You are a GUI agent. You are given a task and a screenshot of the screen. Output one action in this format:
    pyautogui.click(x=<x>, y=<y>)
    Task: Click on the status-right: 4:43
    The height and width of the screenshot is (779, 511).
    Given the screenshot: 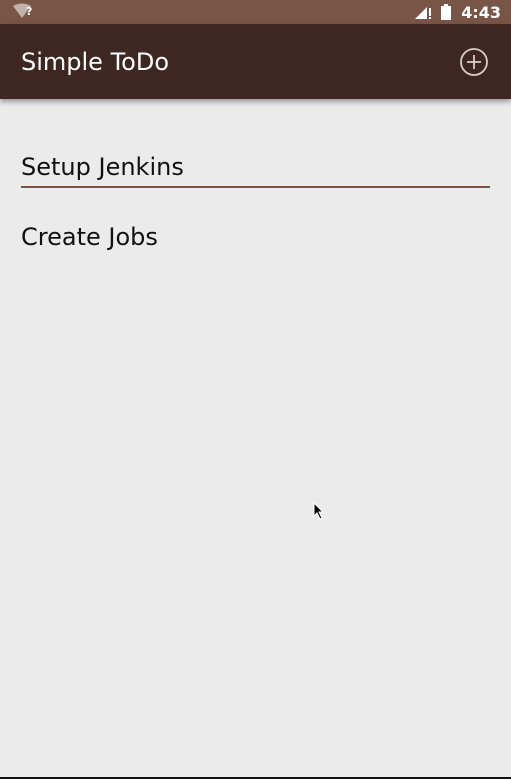 What is the action you would take?
    pyautogui.click(x=457, y=12)
    